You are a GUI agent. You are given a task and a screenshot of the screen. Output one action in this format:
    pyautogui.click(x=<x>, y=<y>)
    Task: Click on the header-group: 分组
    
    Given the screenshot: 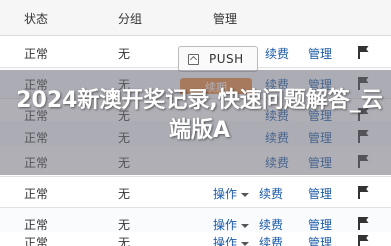 What is the action you would take?
    pyautogui.click(x=130, y=19)
    